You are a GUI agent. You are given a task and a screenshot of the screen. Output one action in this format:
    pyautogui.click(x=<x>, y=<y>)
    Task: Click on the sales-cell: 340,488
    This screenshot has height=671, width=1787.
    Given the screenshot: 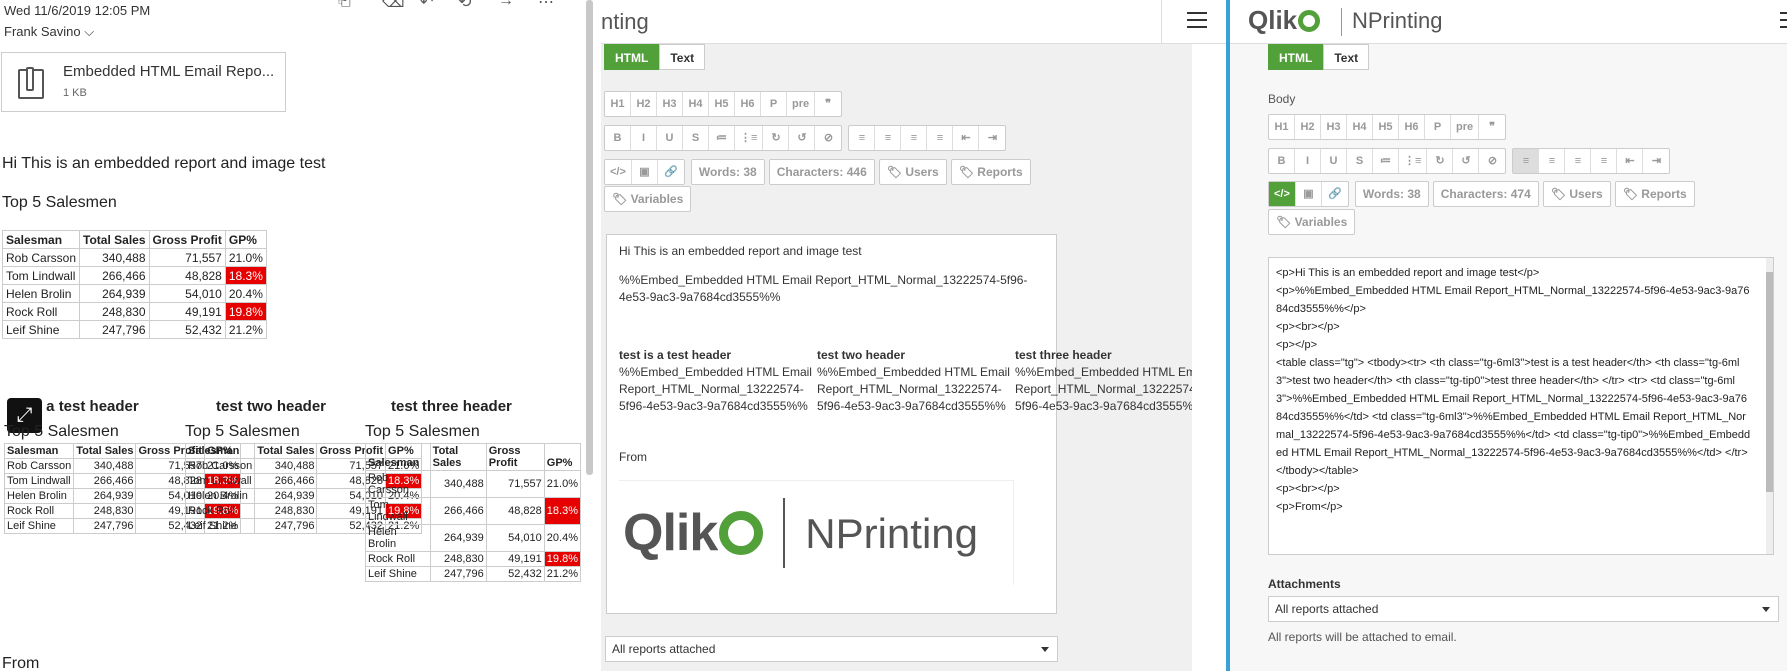 What is the action you would take?
    pyautogui.click(x=105, y=466)
    